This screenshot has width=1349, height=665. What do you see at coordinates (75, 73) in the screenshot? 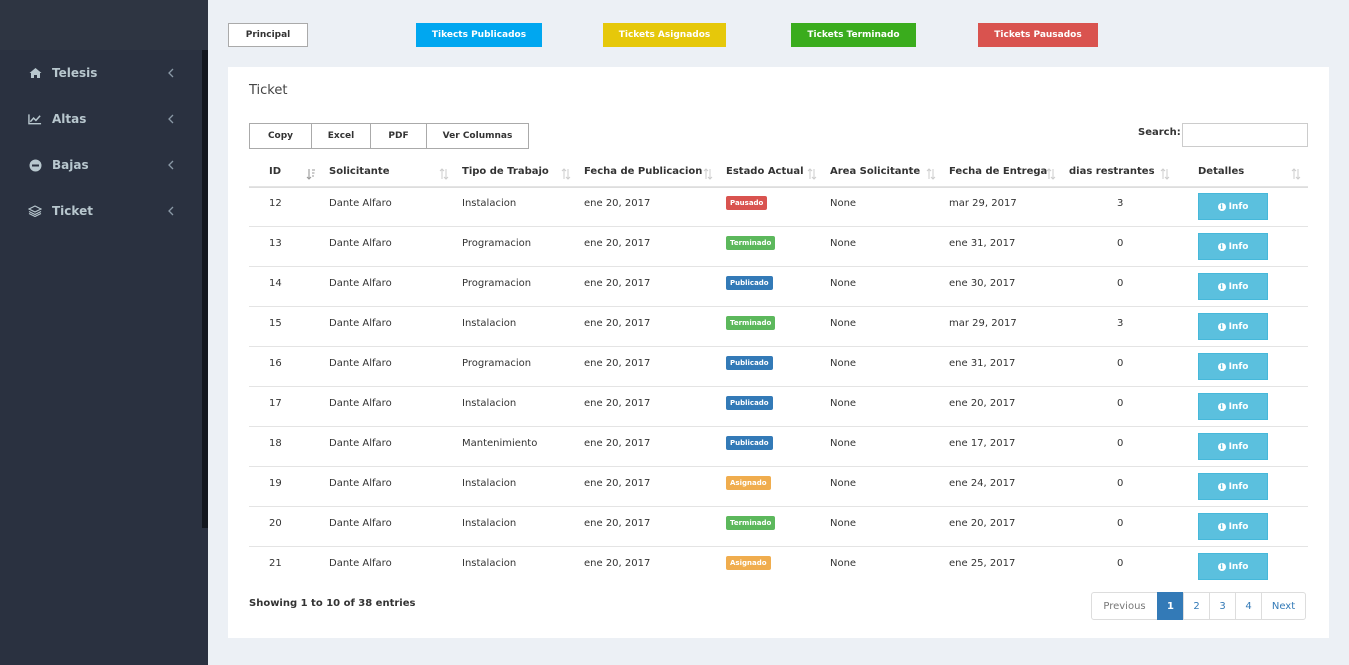
I see `sidebar-item-label: Telesis` at bounding box center [75, 73].